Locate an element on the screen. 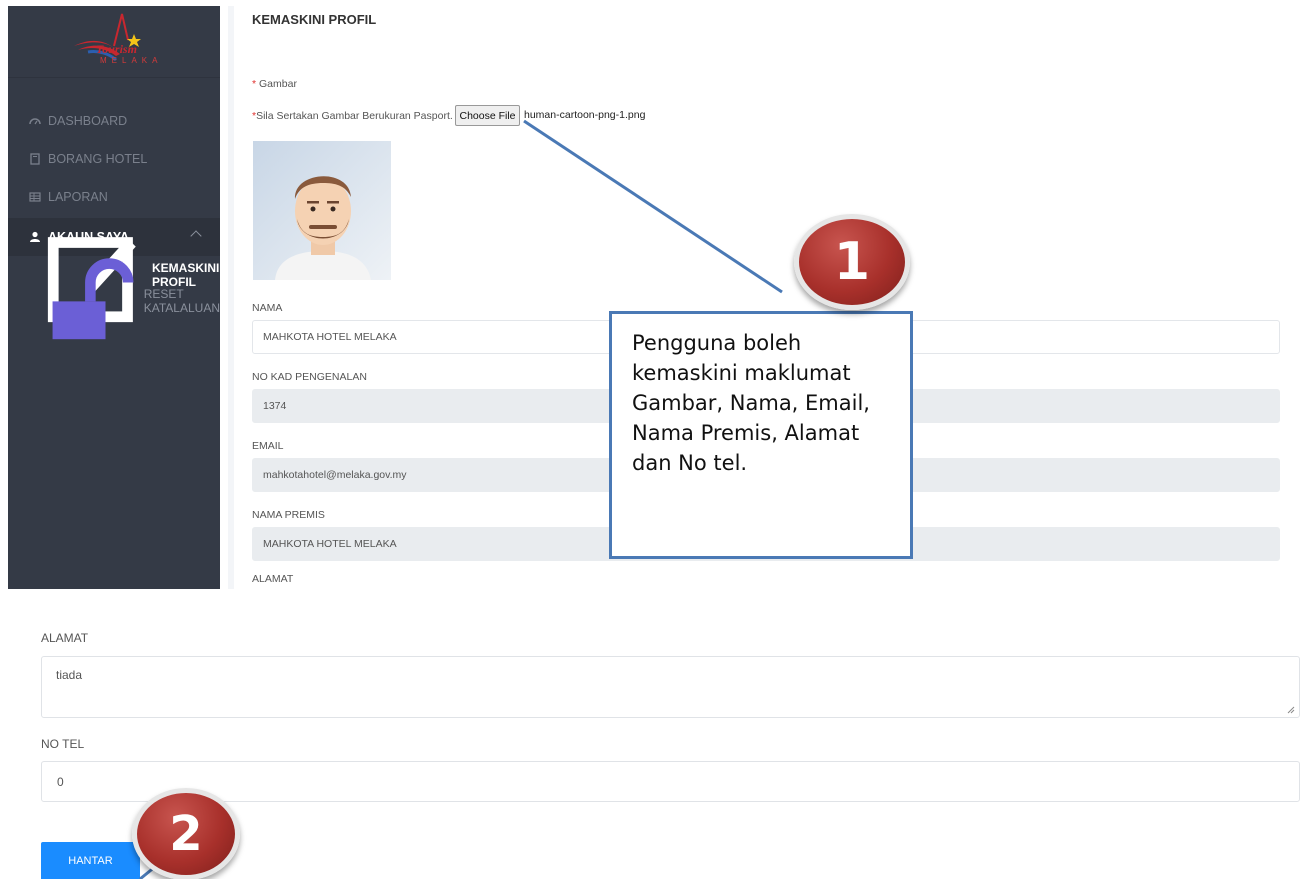  resize-grip-icon is located at coordinates (1291, 710).